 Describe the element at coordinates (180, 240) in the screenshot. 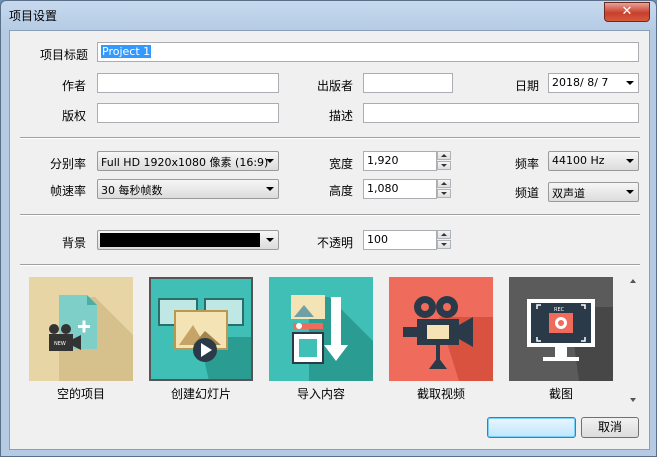

I see `color-swatch` at that location.